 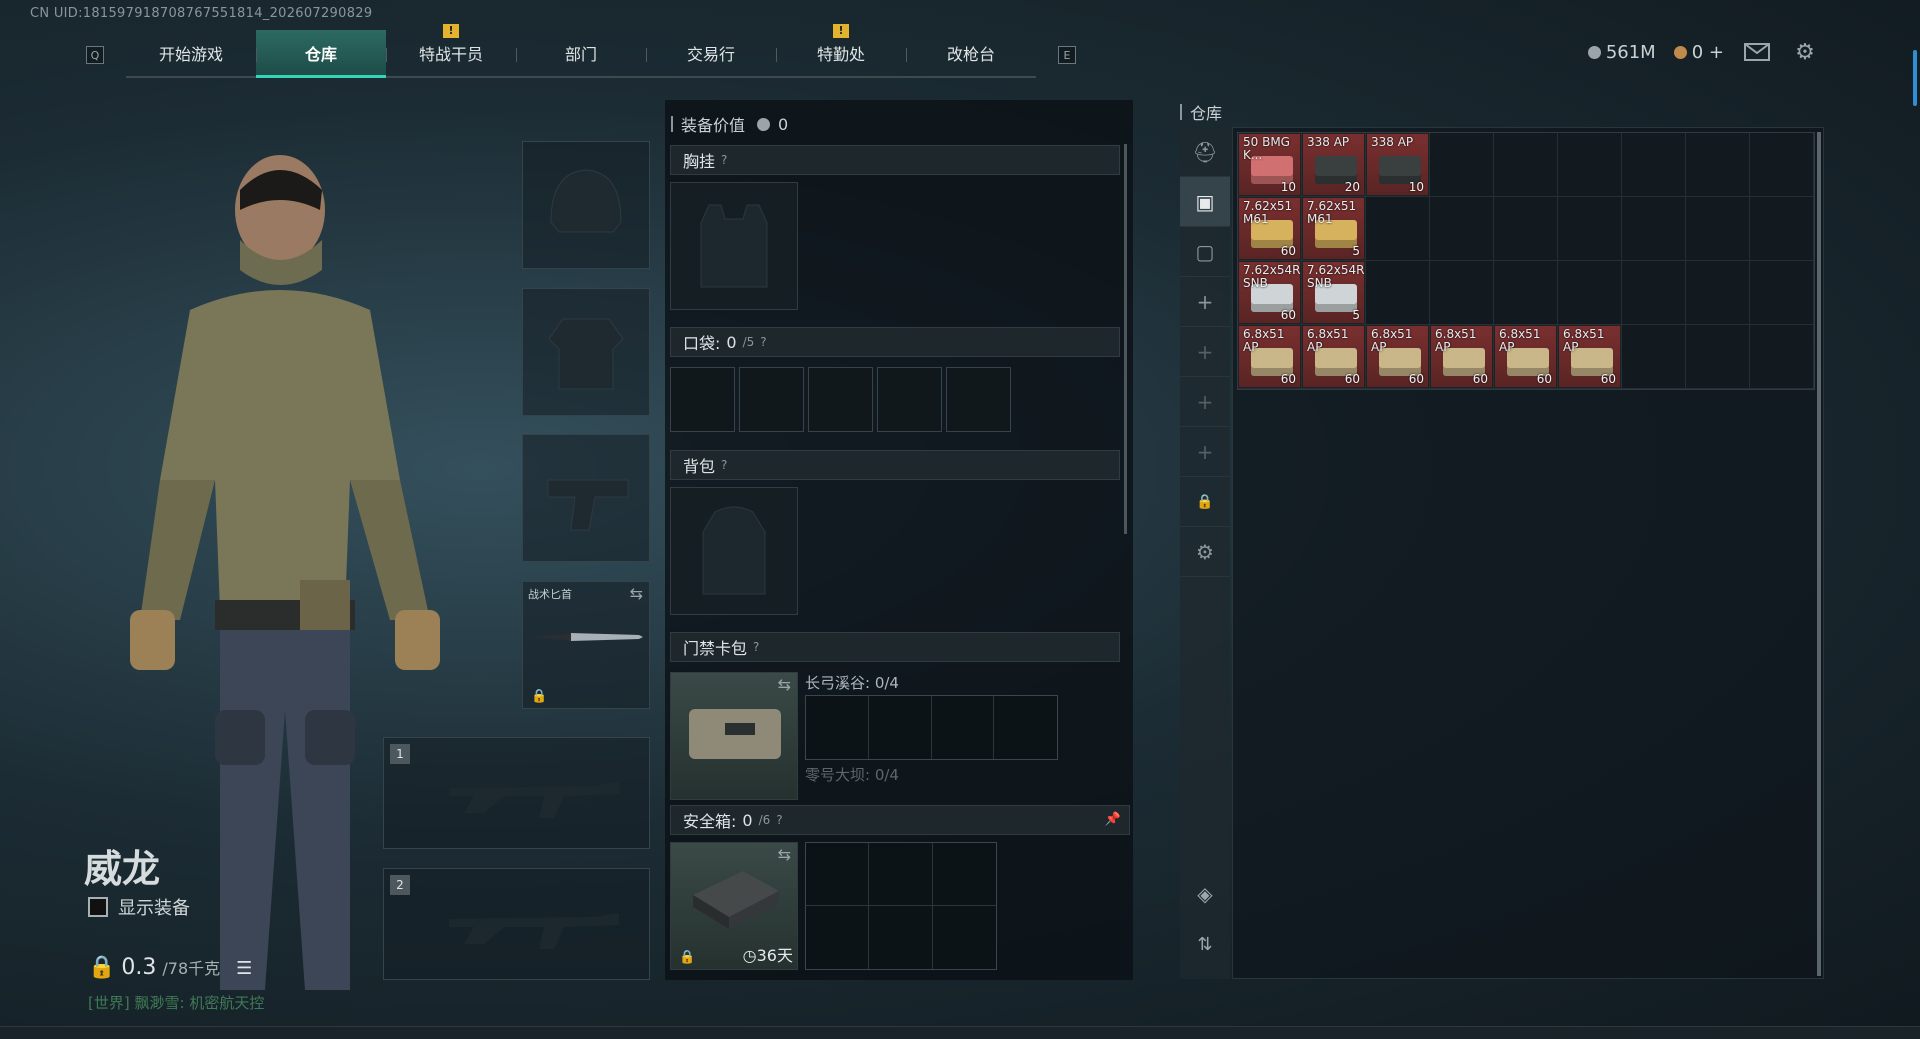 I want to click on page-scrollbar, so click(x=1915, y=78).